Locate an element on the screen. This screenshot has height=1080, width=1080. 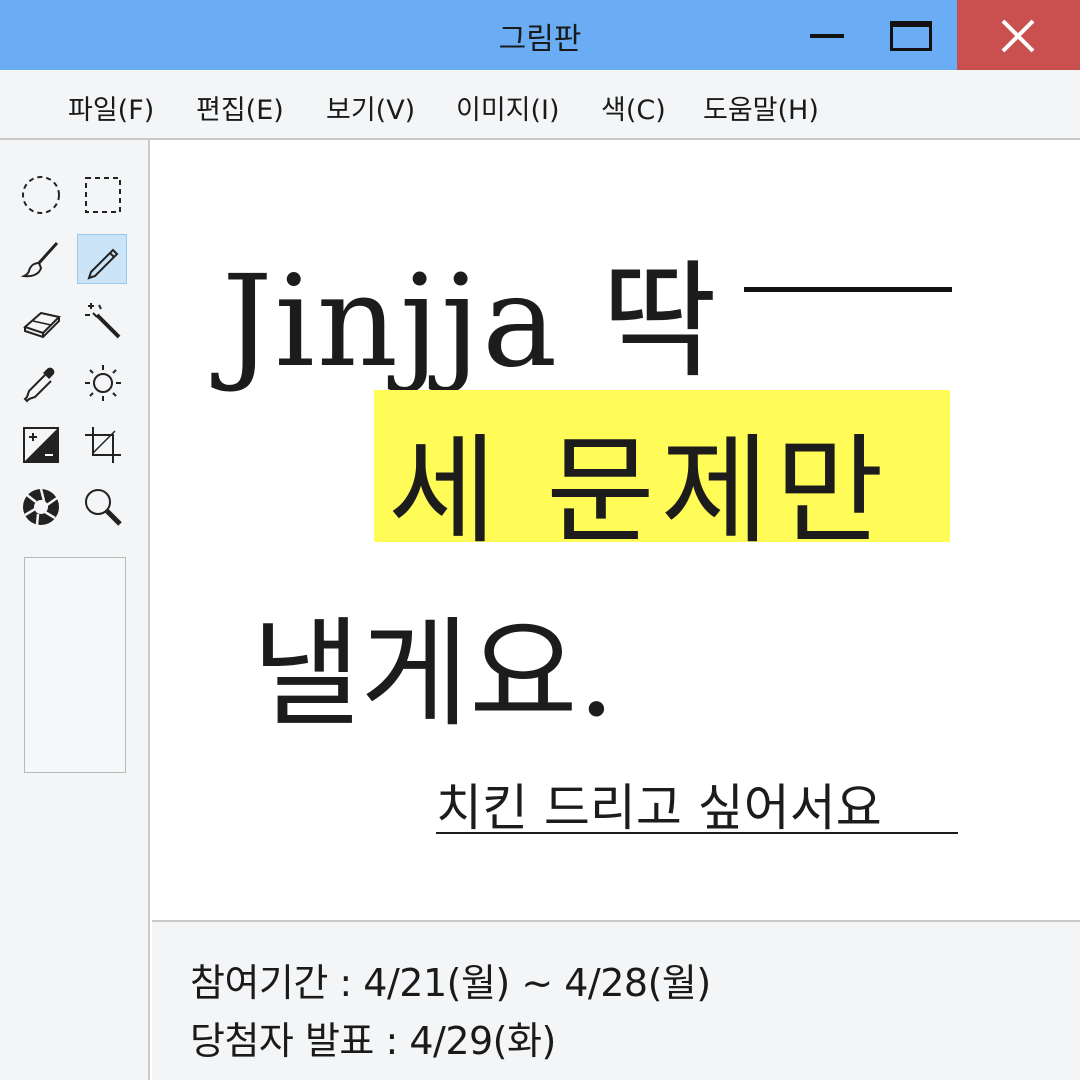
rect-select-tool is located at coordinates (103, 195).